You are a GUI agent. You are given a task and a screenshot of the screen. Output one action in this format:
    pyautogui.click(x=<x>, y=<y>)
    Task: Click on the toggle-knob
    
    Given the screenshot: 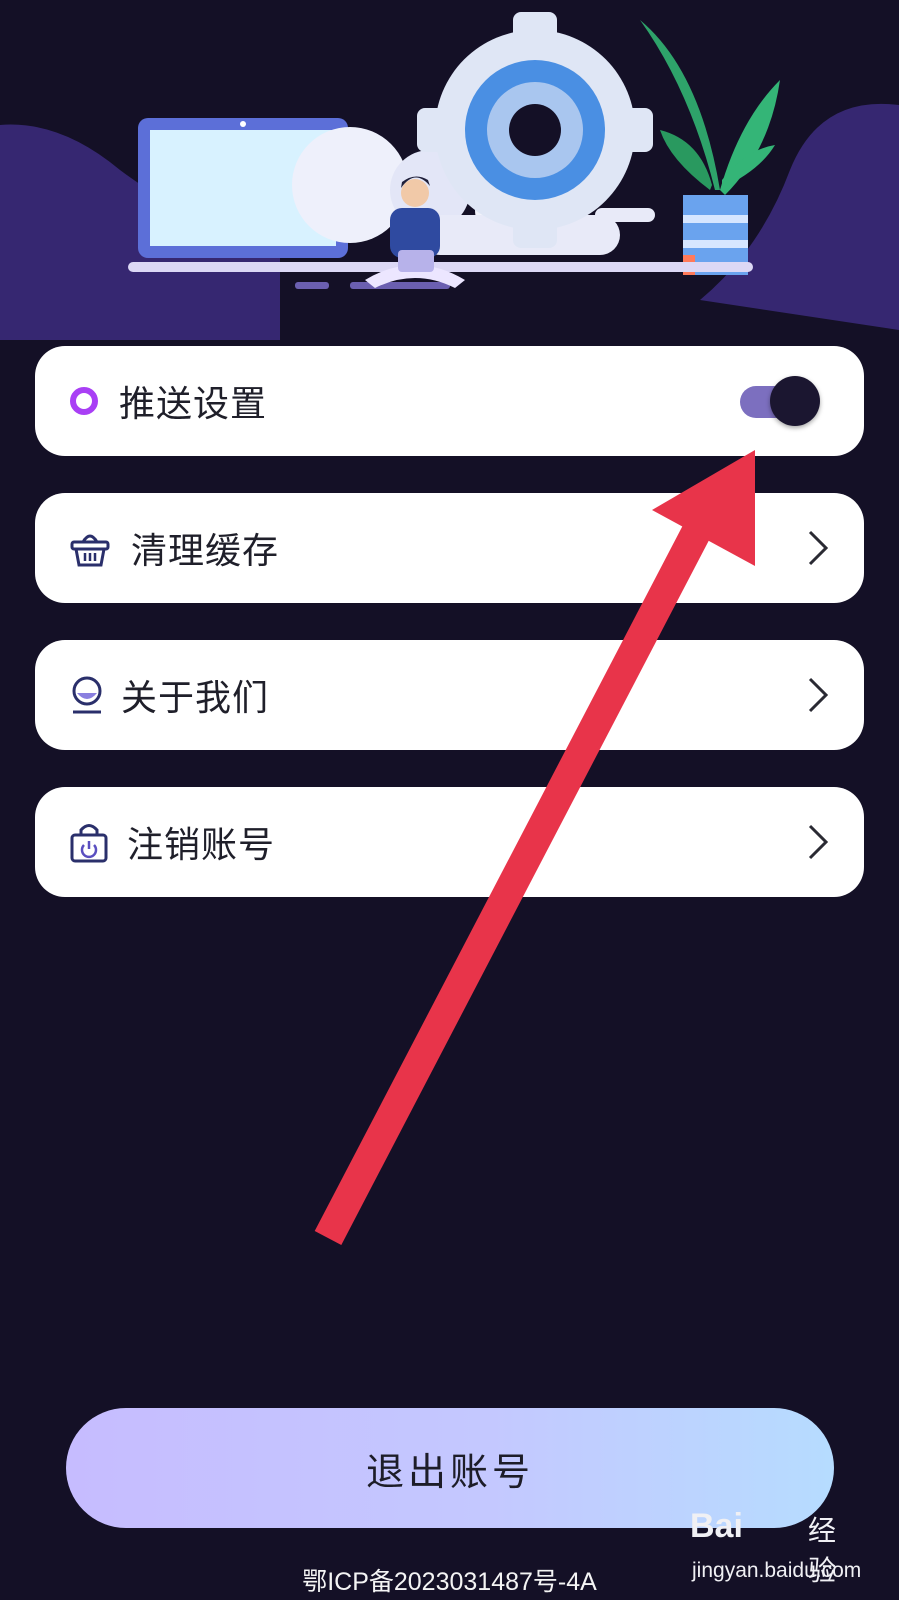 What is the action you would take?
    pyautogui.click(x=795, y=401)
    